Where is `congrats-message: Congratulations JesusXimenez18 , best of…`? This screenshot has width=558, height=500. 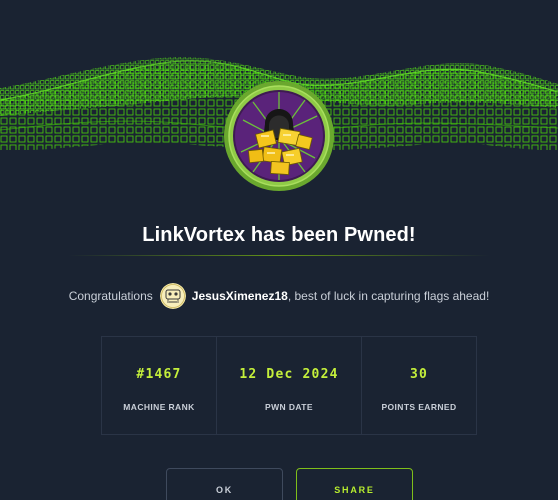
congrats-message: Congratulations JesusXimenez18 , best of… is located at coordinates (279, 296).